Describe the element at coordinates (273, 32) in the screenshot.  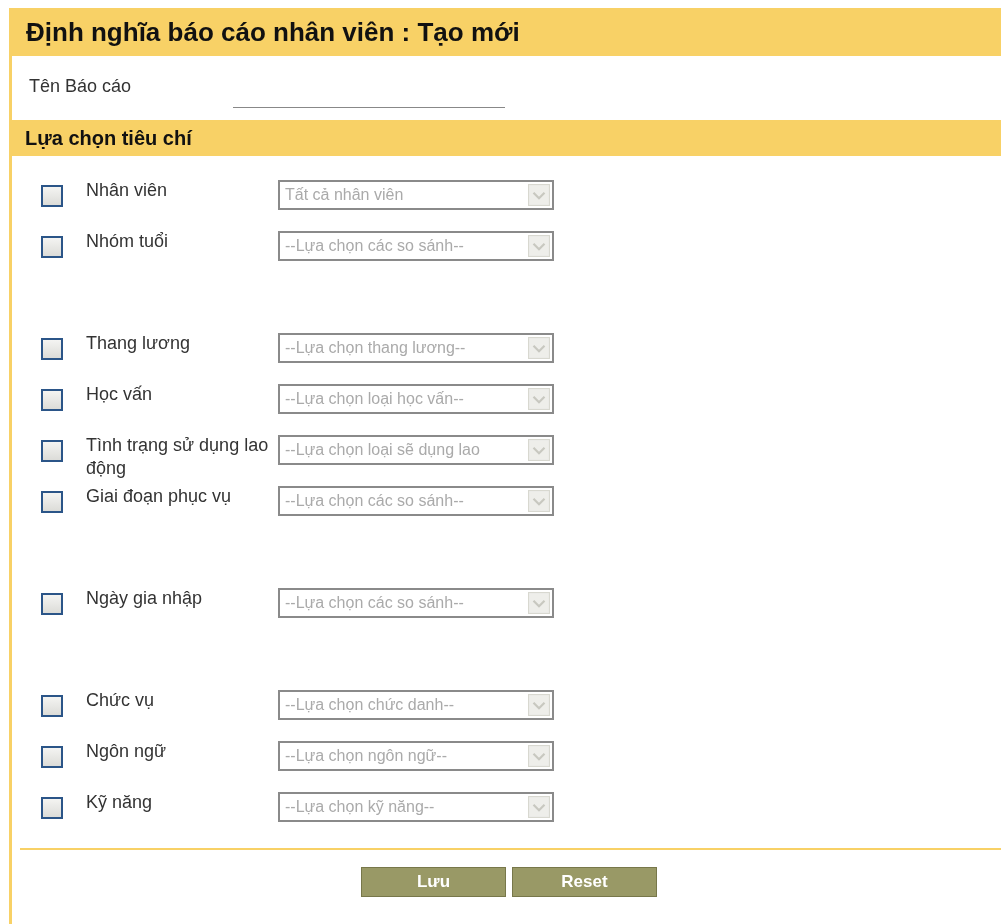
I see `page-title: Định nghĩa báo cáo nhân viên : Tạo mới` at that location.